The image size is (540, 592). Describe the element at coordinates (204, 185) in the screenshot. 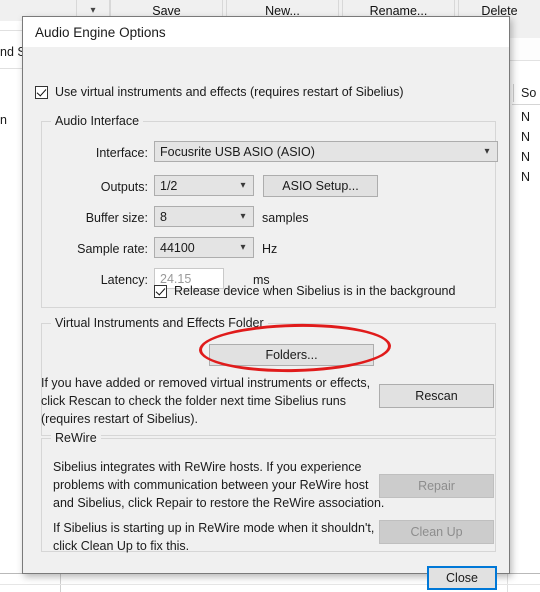

I see `outputs-select: 1/2 ▾` at that location.